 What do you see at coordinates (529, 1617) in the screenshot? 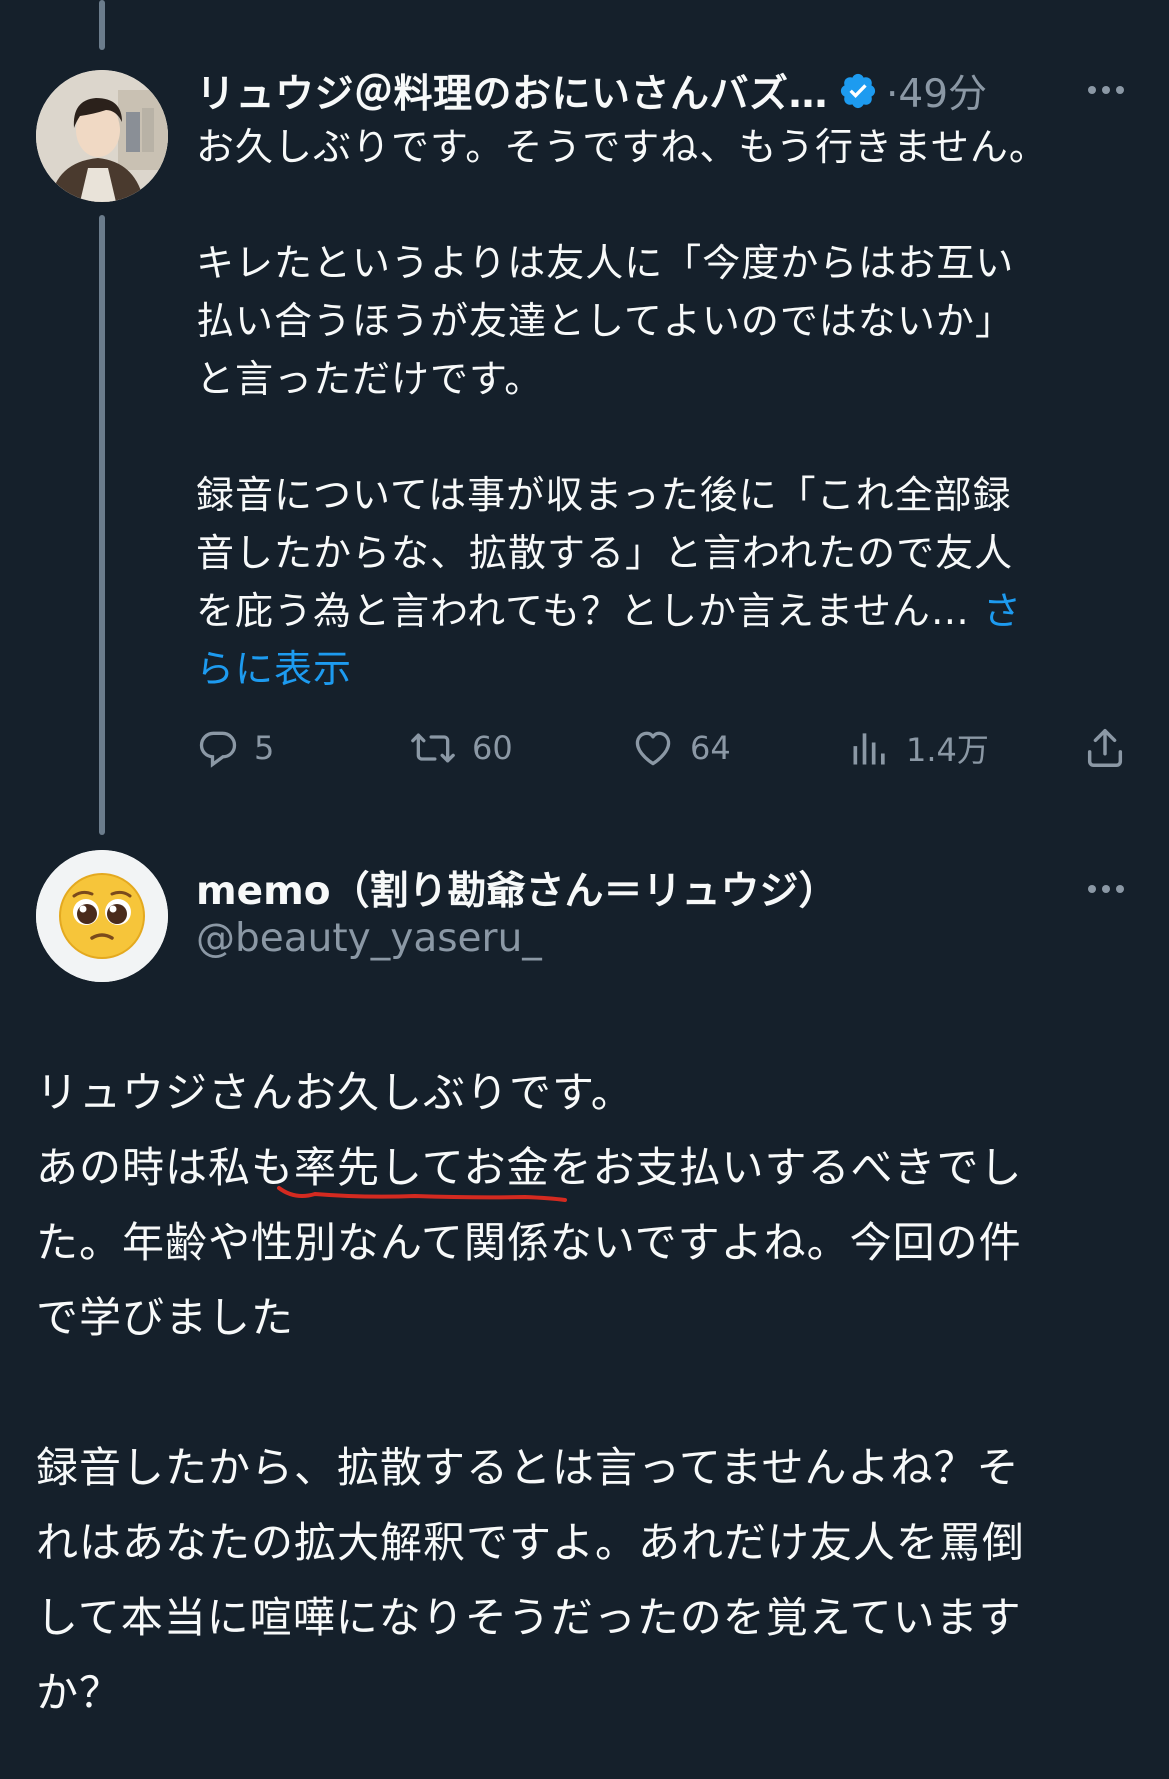
I see `tweet-text-line: して本当に喧嘩になりそうだったのを覚えています` at bounding box center [529, 1617].